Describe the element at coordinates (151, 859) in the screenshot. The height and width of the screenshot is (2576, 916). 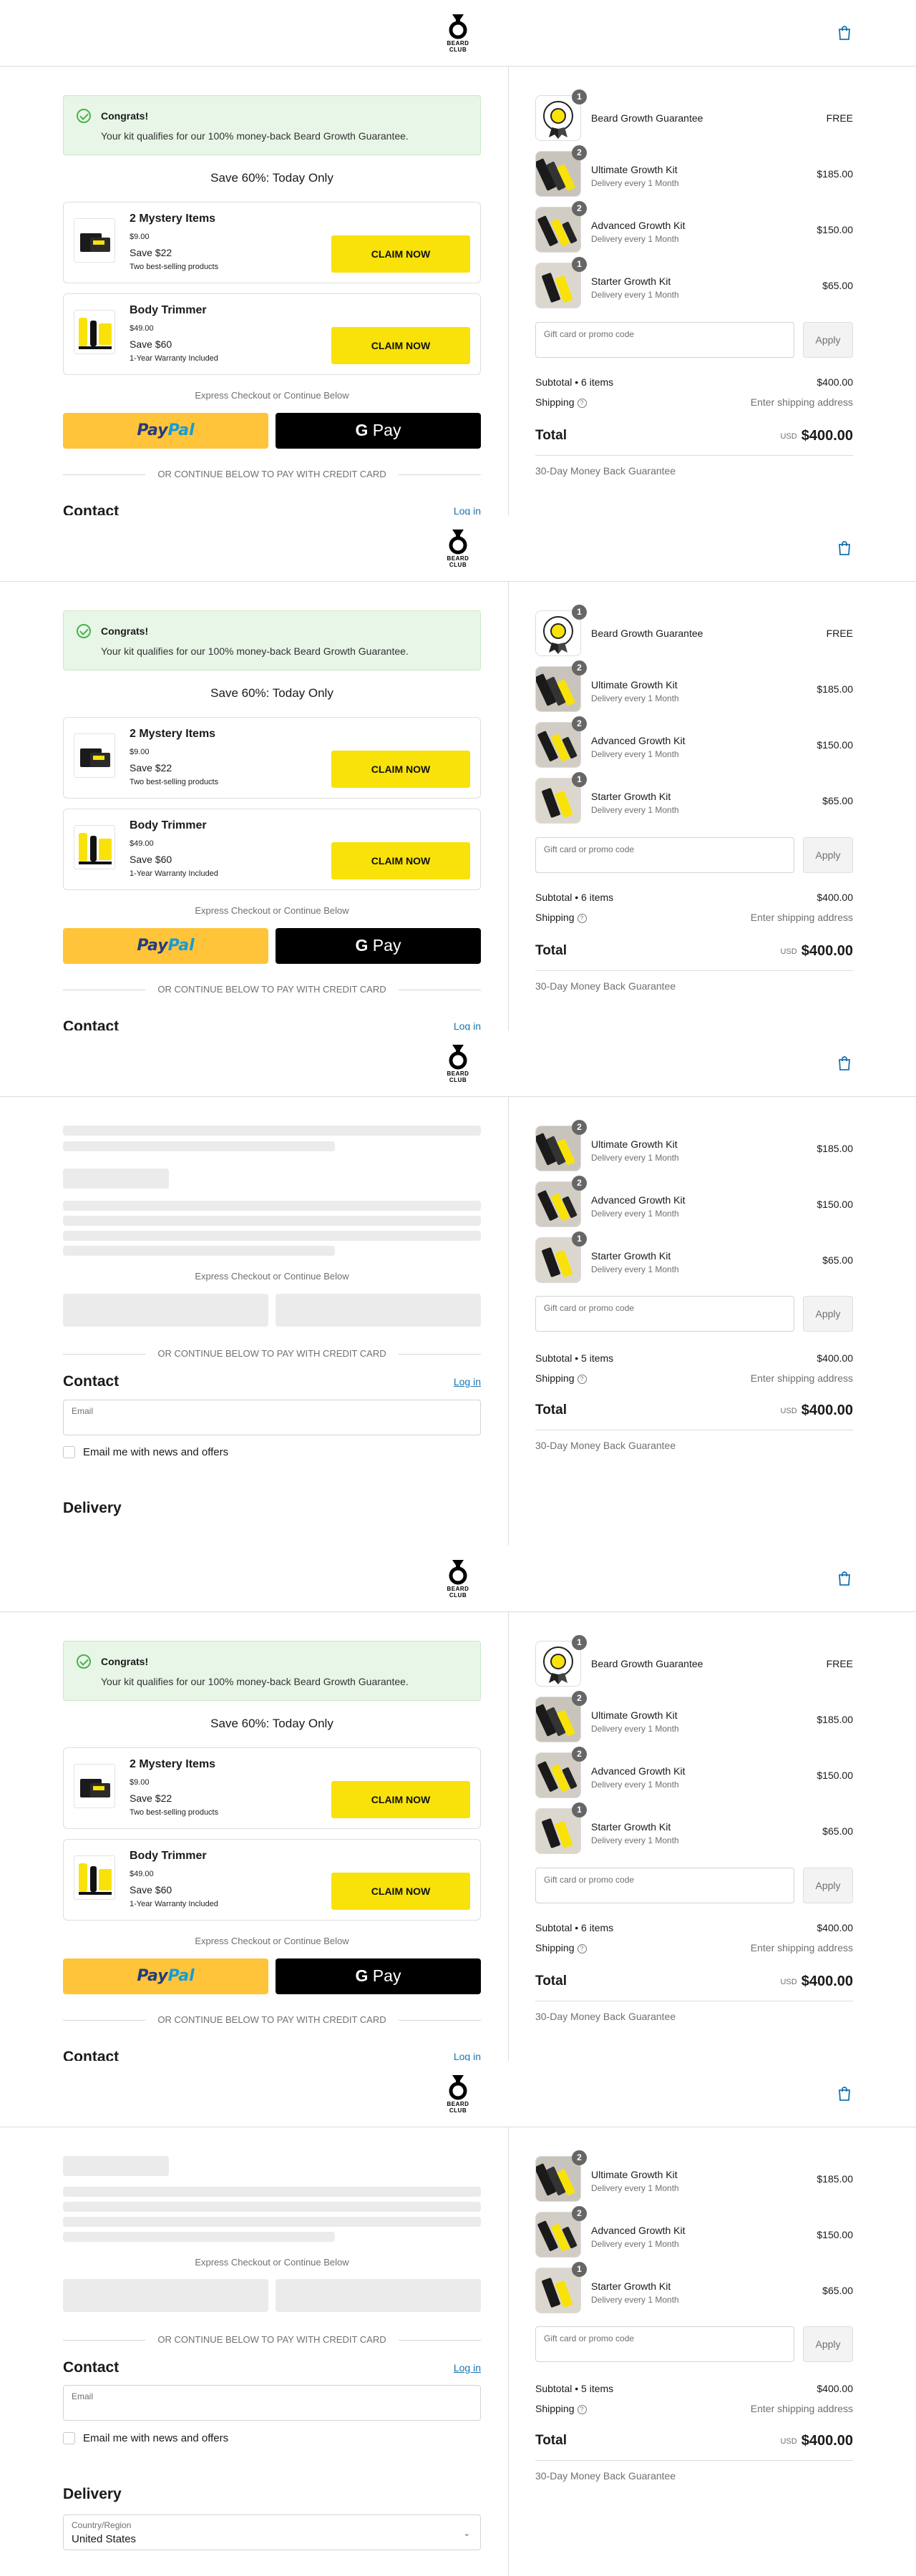
I see `offer-savings: Save $60` at that location.